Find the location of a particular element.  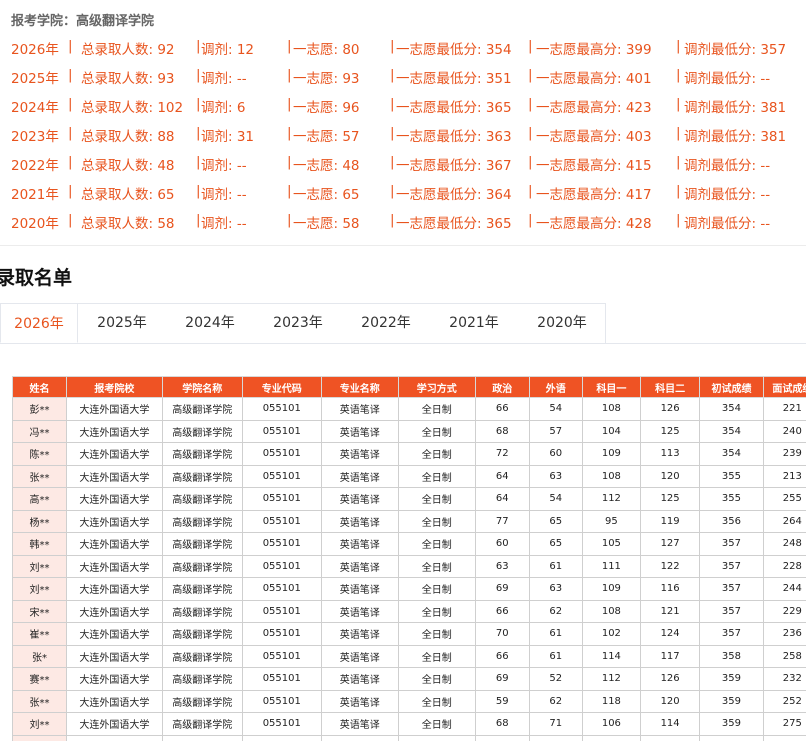

table-cell: 72 is located at coordinates (502, 454).